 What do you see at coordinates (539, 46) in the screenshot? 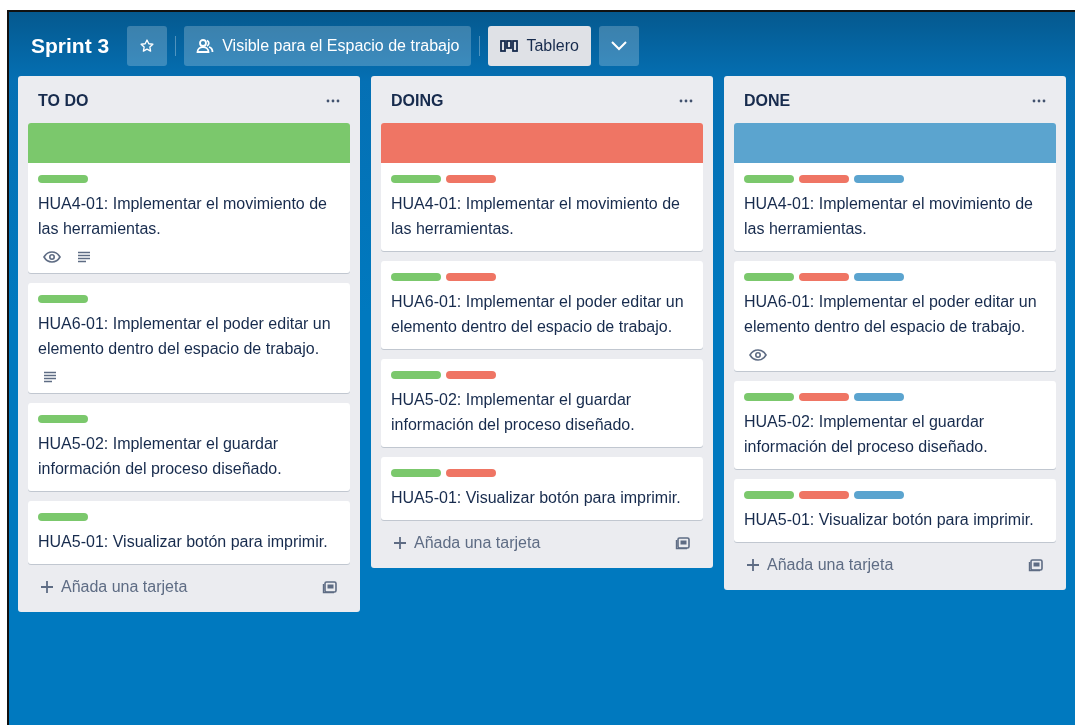
I see `board-view-button: Tablero` at bounding box center [539, 46].